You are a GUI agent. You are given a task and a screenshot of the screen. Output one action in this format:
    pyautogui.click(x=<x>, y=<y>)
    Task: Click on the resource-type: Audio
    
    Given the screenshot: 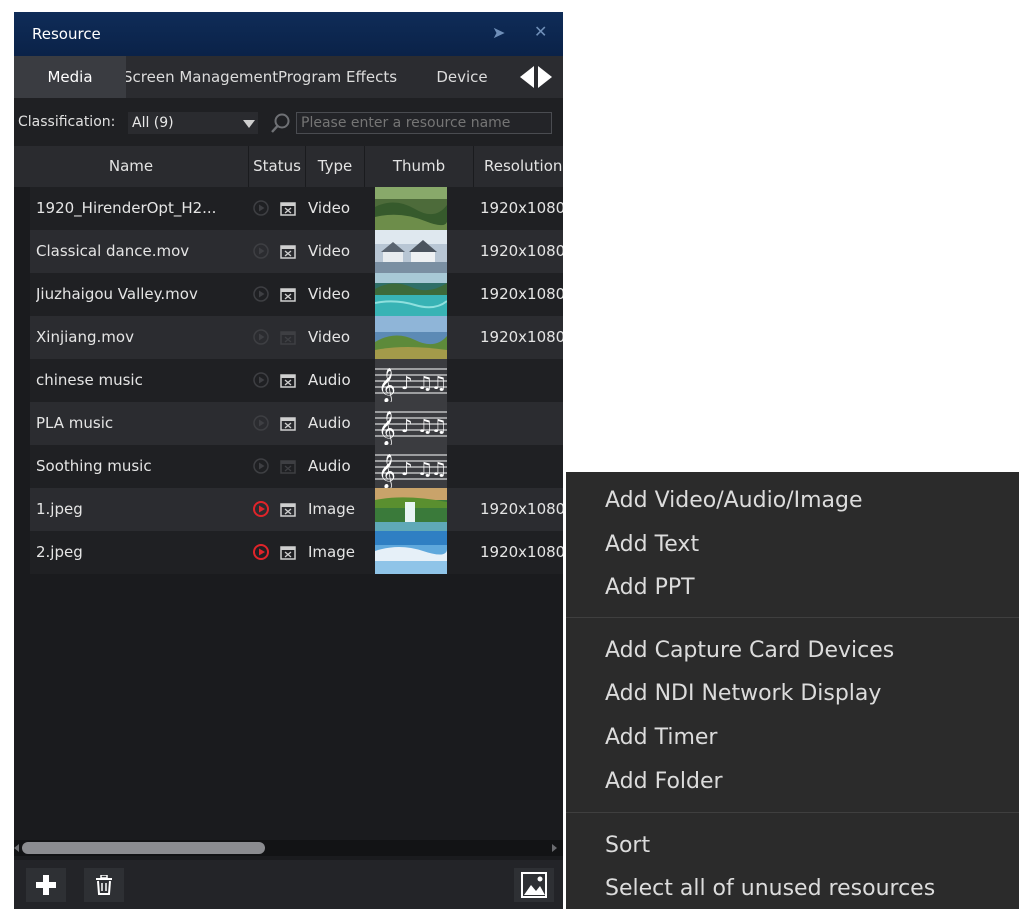 What is the action you would take?
    pyautogui.click(x=329, y=423)
    